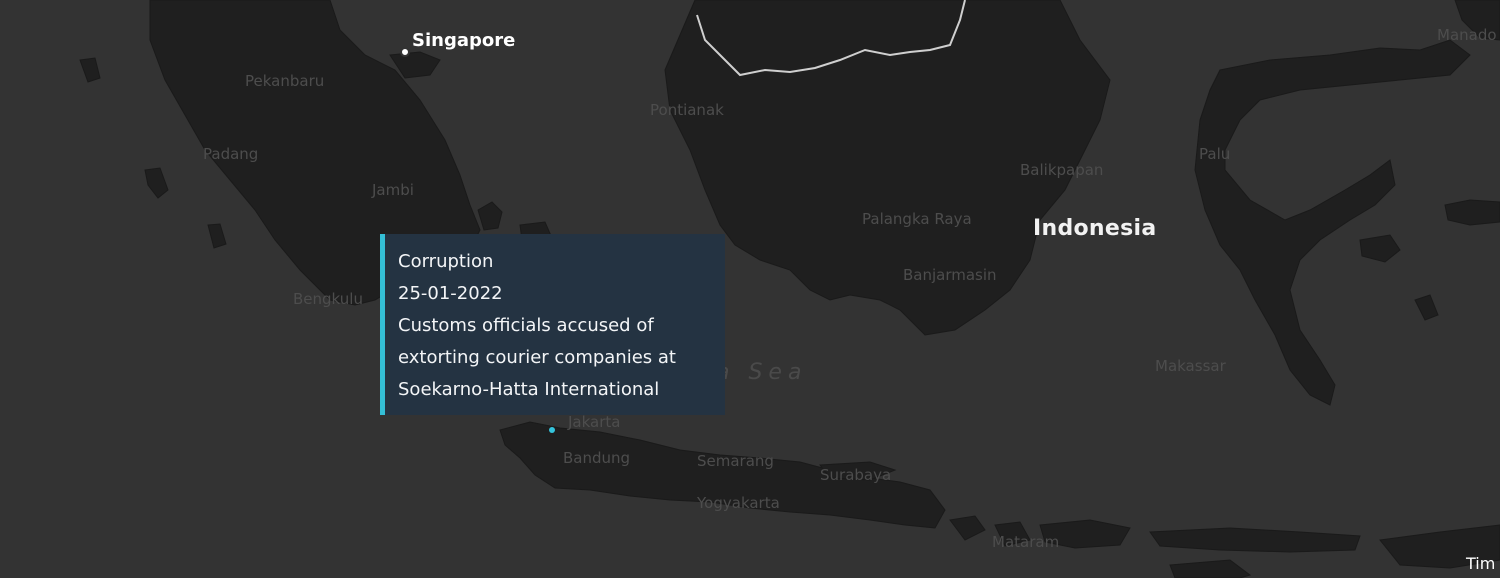  I want to click on event-marker-corruption, so click(552, 430).